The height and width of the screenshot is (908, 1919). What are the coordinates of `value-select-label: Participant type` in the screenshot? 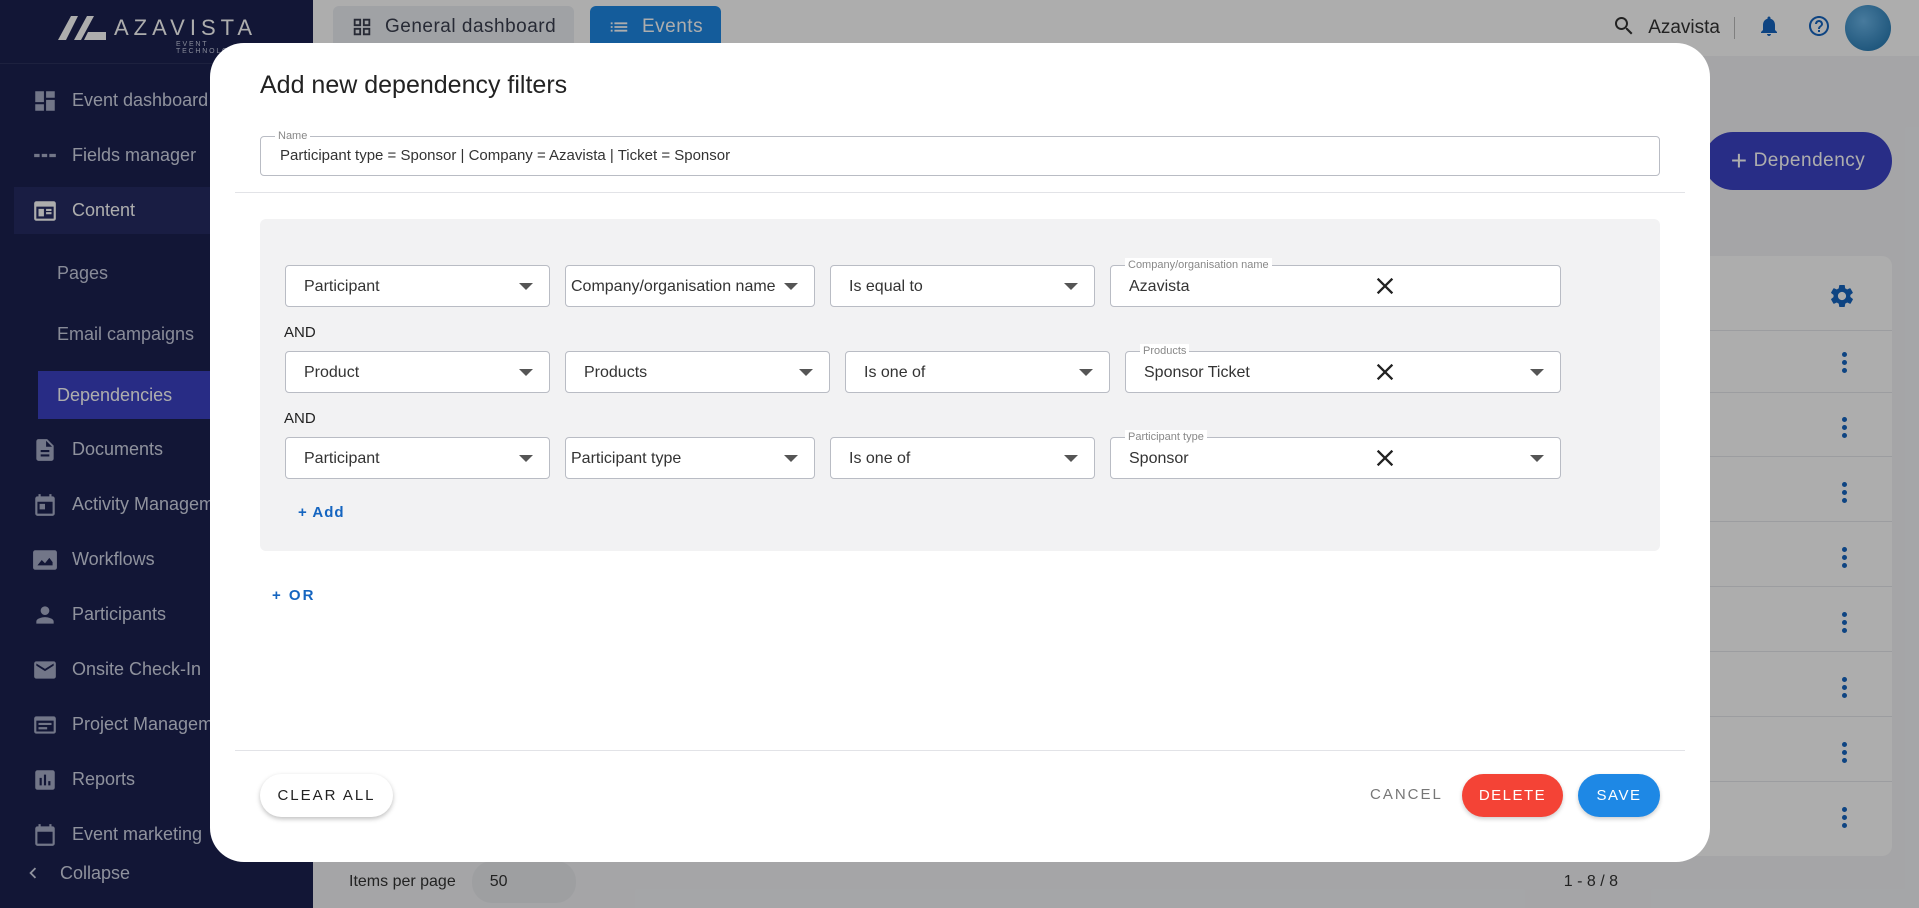 It's located at (1166, 437).